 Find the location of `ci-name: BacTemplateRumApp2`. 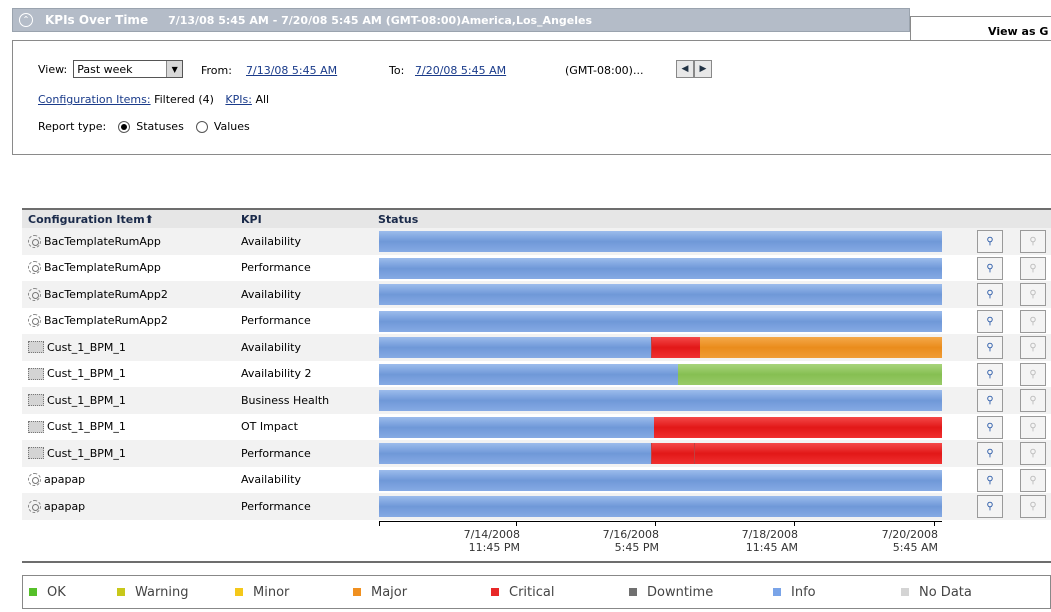

ci-name: BacTemplateRumApp2 is located at coordinates (106, 294).